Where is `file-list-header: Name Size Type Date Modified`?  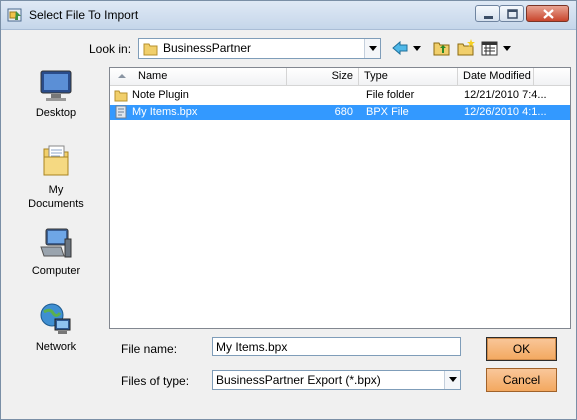
file-list-header: Name Size Type Date Modified is located at coordinates (340, 77).